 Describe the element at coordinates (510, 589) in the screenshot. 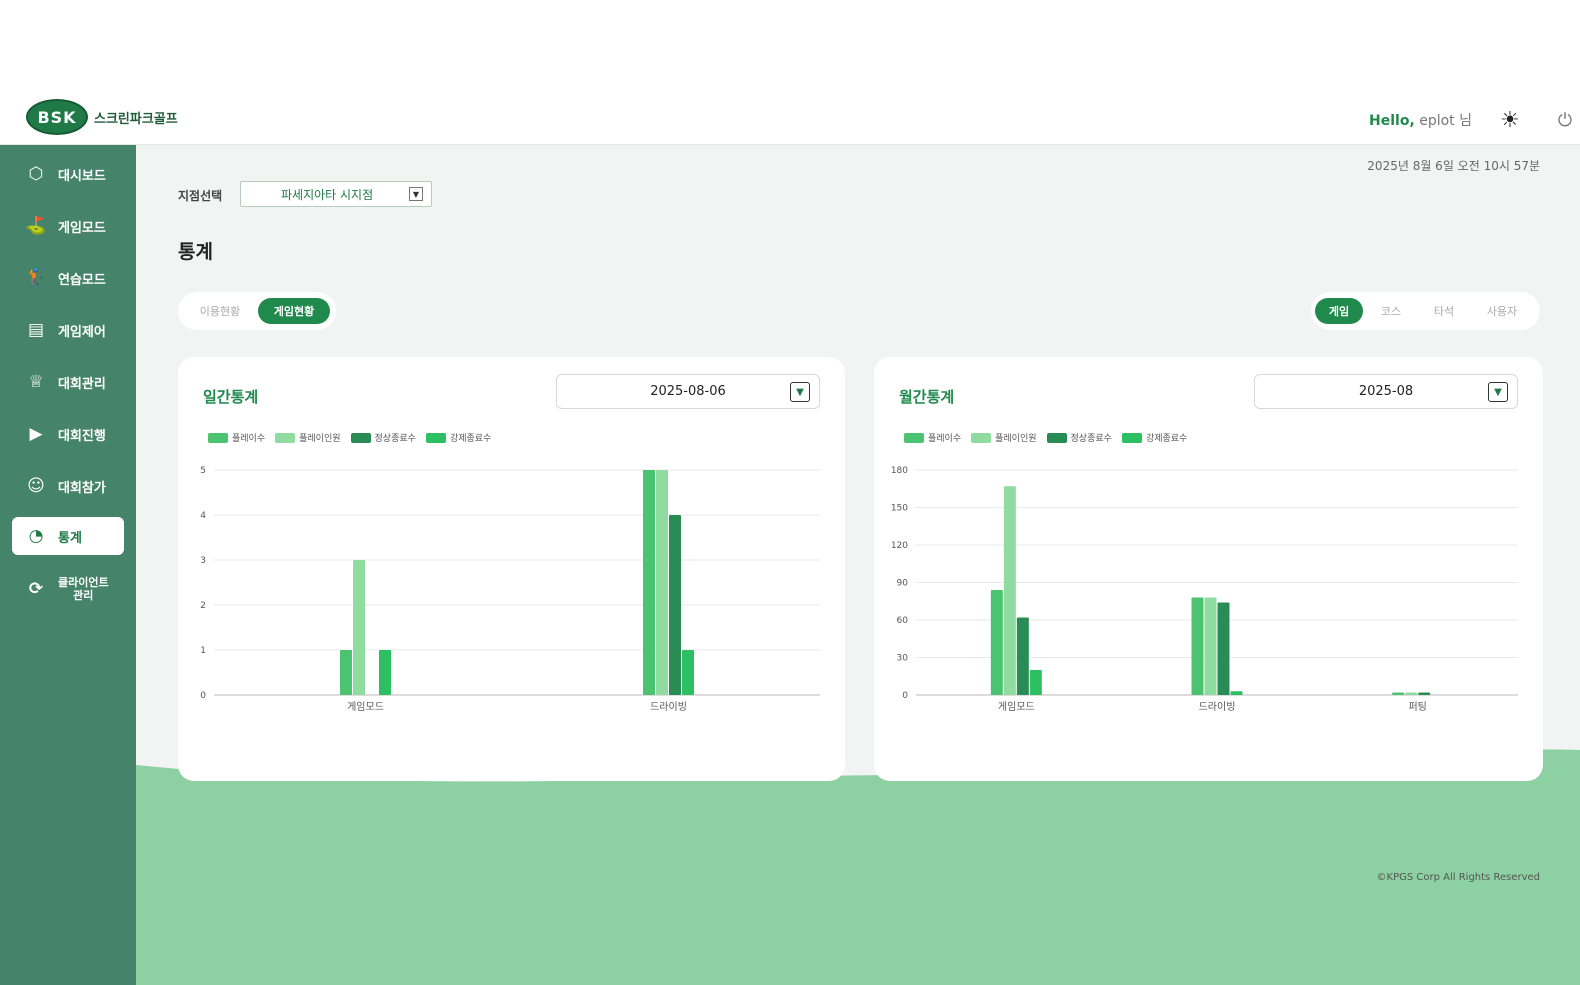

I see `daily-bar-chart: 0 1 2 3 4 5 게임모드 드라이빙` at that location.